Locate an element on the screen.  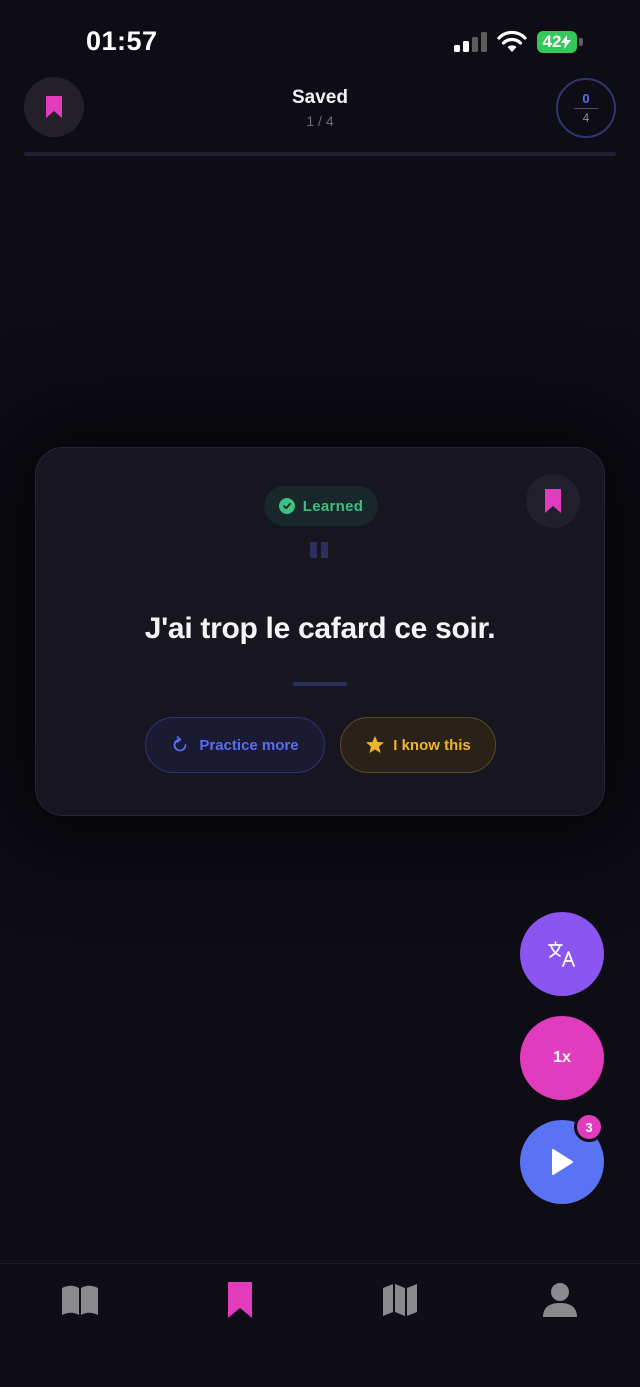
wifi-icon is located at coordinates (512, 41).